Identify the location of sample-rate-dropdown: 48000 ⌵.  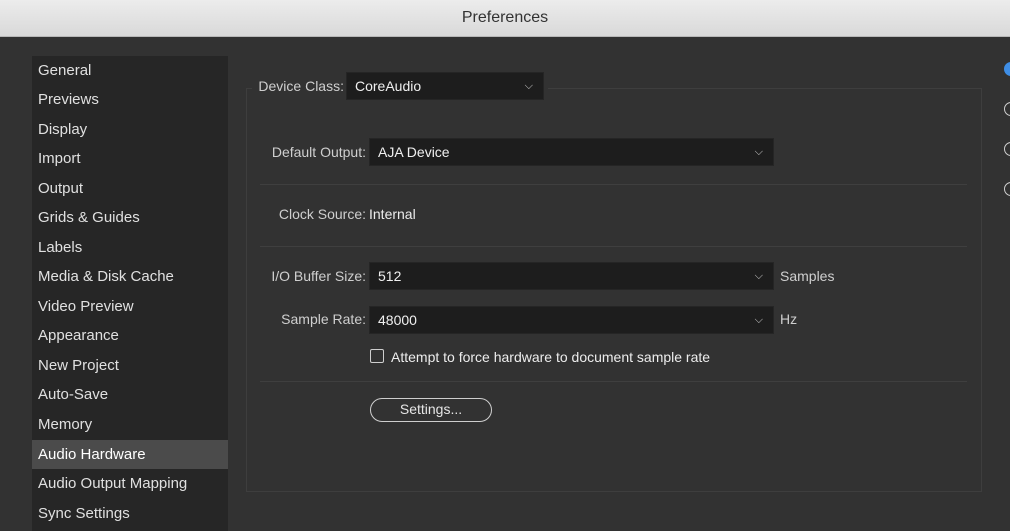
(571, 320).